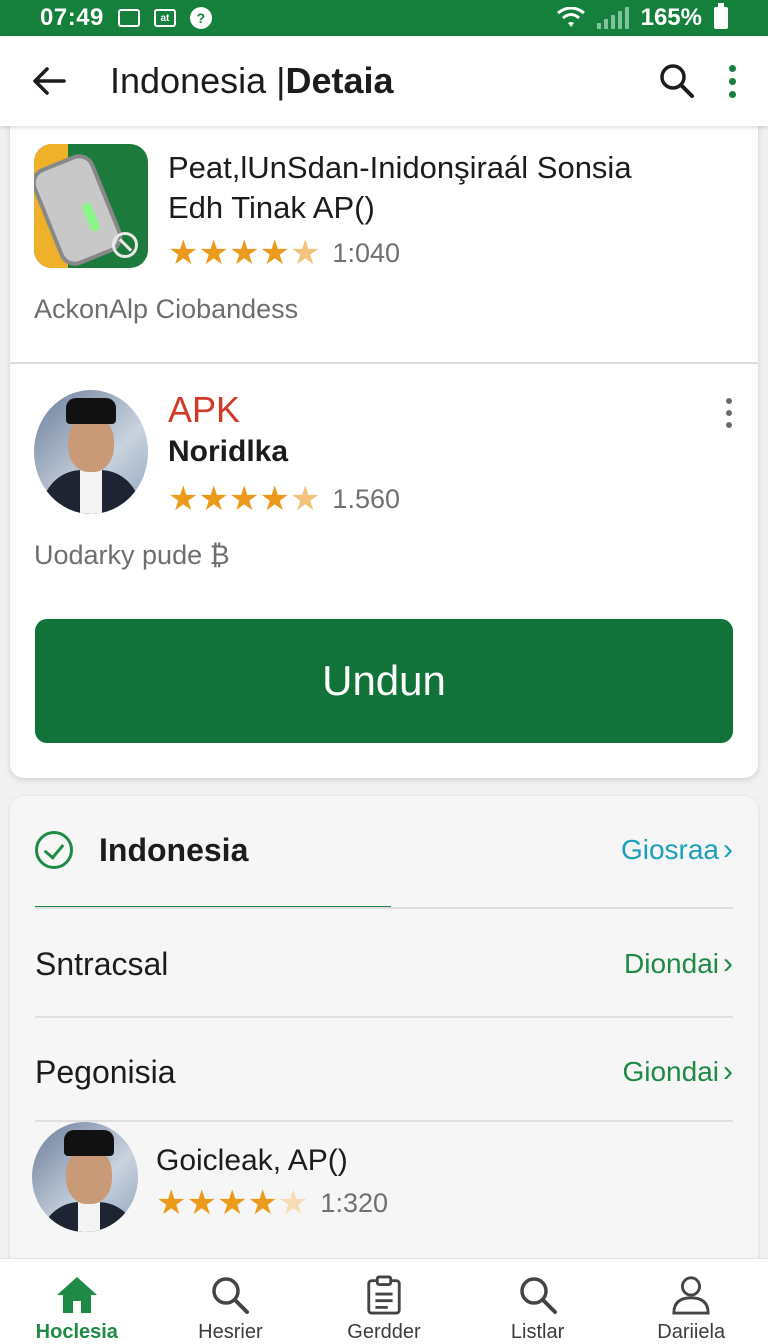 The image size is (768, 1344). I want to click on nav-label: Gerdder, so click(384, 1332).